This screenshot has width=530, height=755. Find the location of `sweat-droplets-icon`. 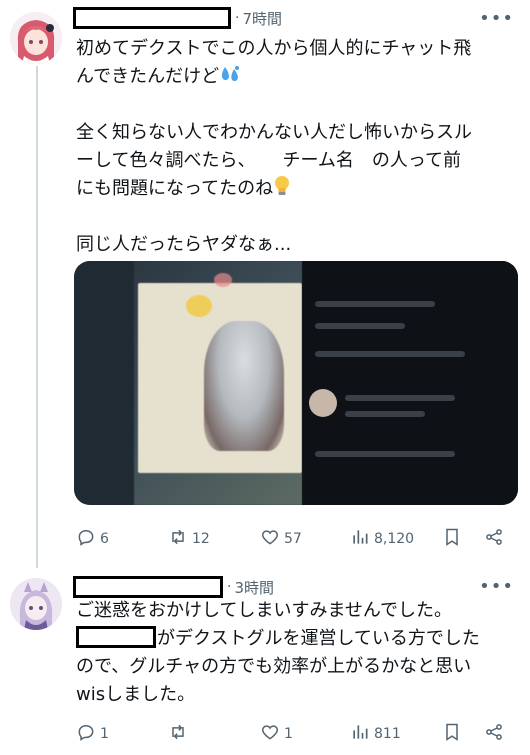

sweat-droplets-icon is located at coordinates (230, 79).